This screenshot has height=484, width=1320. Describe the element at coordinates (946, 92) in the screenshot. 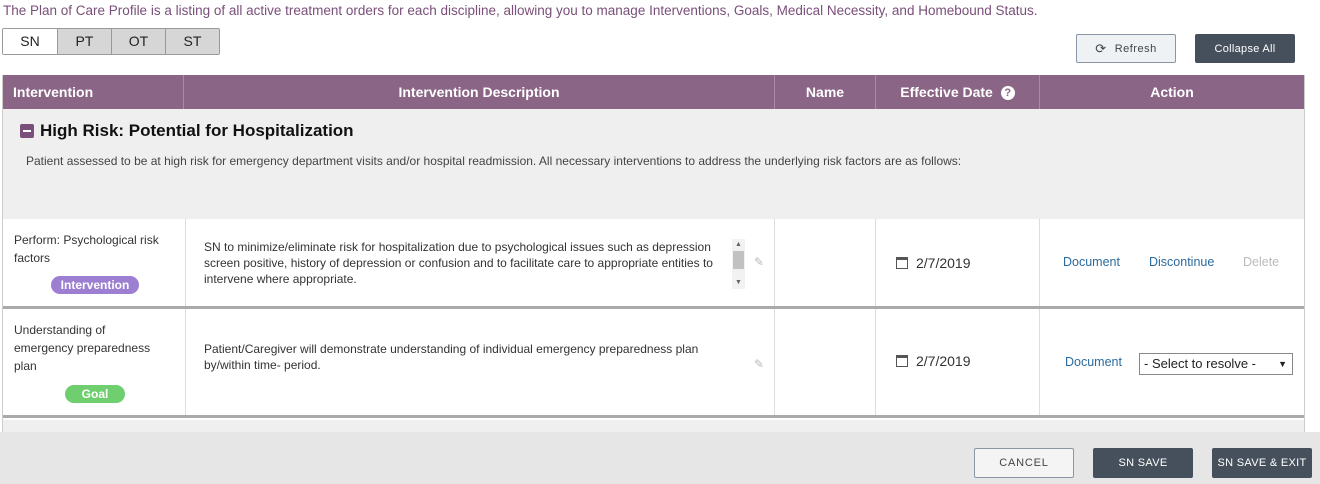

I see `effective-date-label: Effective Date` at that location.